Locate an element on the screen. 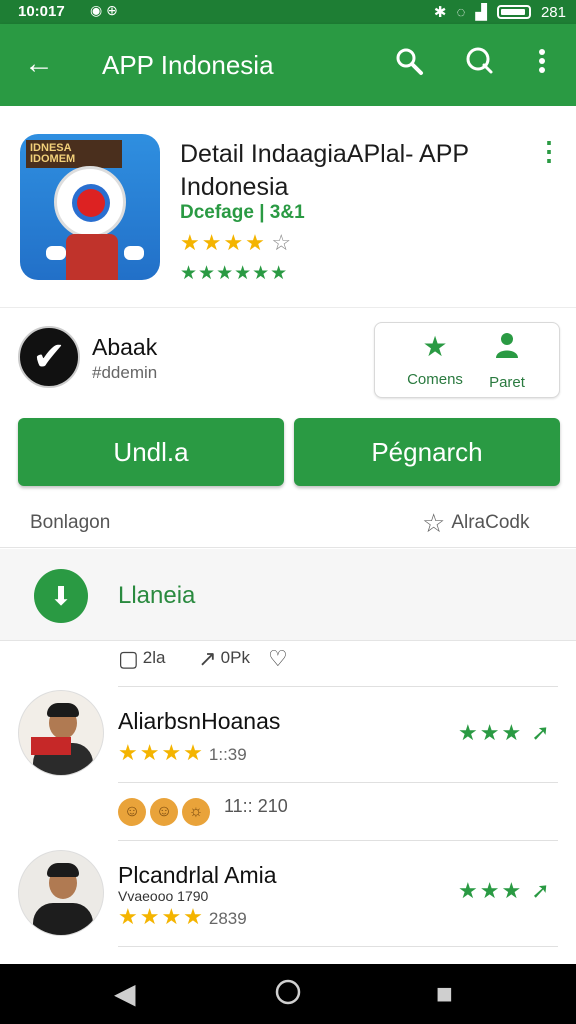  app-icon-body is located at coordinates (92, 257).